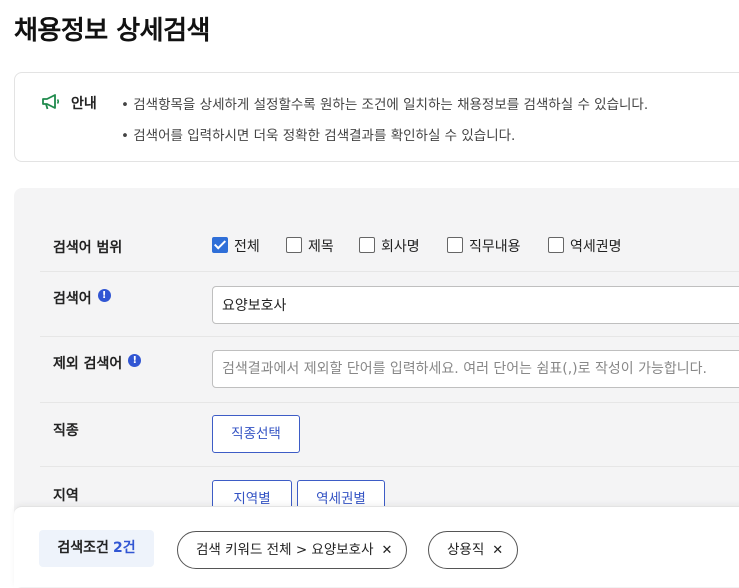  Describe the element at coordinates (318, 136) in the screenshot. I see `notice-line: • 검색어를 입력하시면 더욱 정확한 검색결과를 확인하실 수 있습니다.` at that location.